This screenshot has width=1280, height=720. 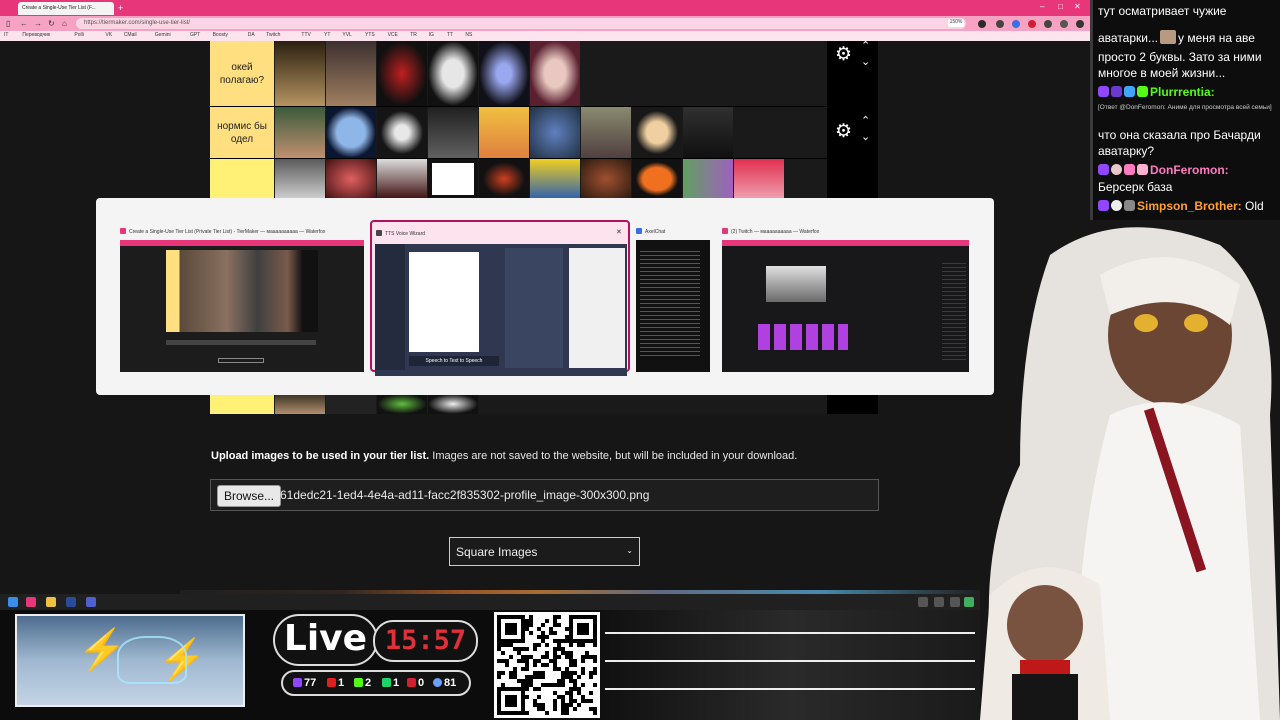 I want to click on bookmark-item: NS, so click(x=468, y=35).